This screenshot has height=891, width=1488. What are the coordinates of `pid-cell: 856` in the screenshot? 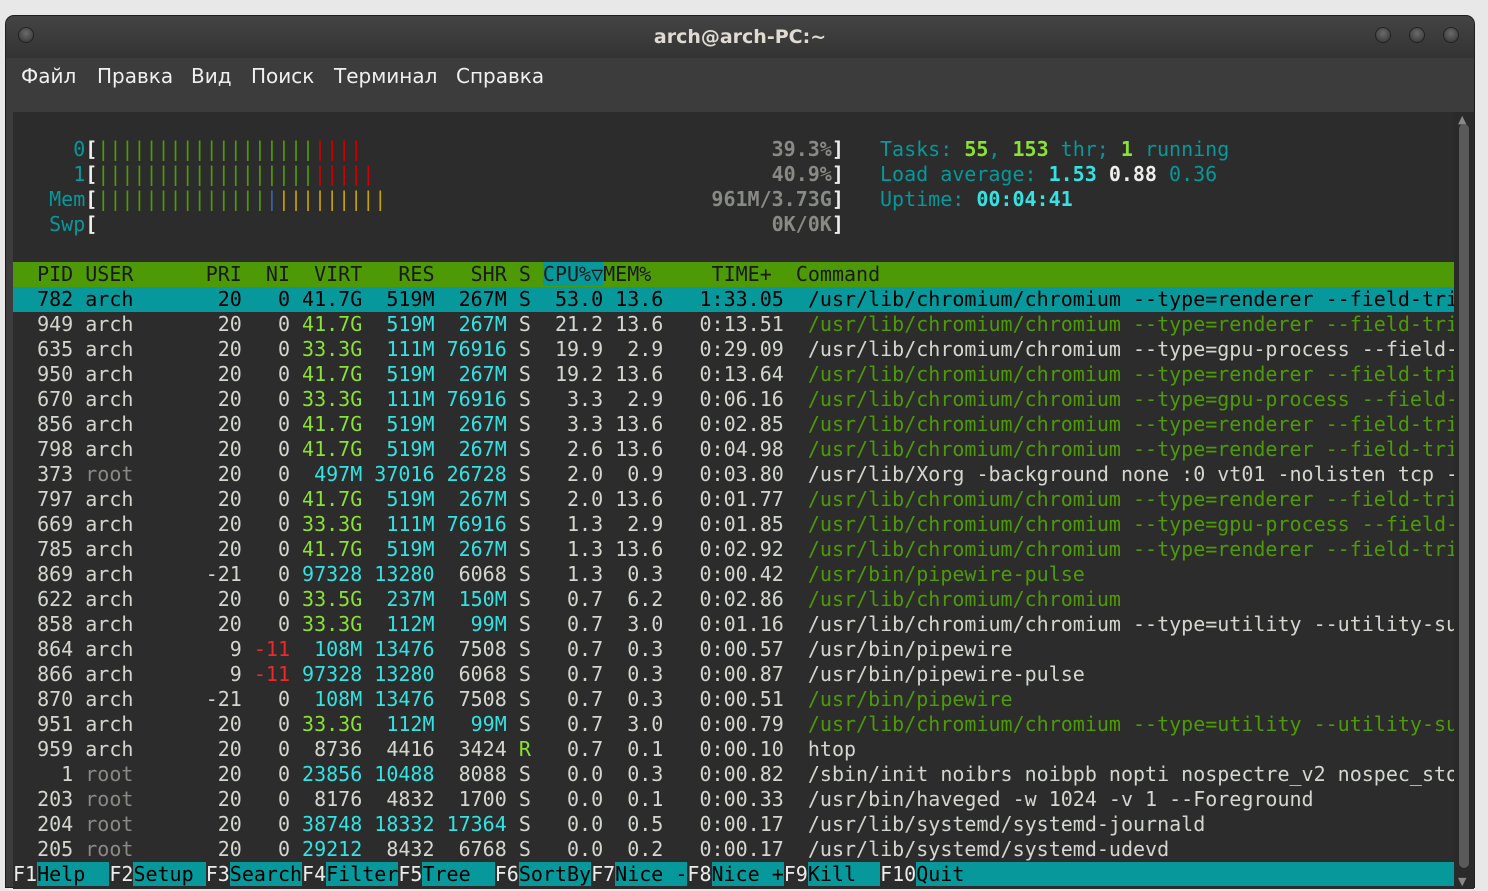 It's located at (43, 424).